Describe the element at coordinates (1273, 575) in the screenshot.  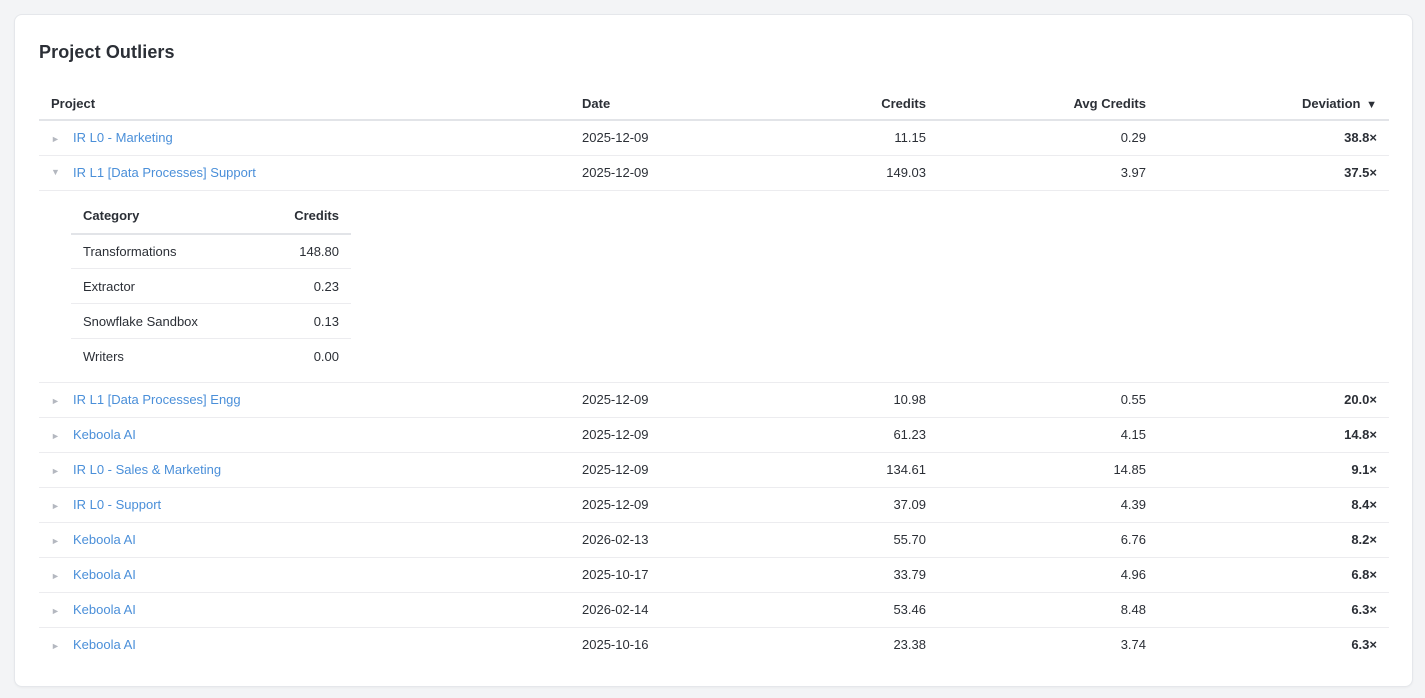
I see `deviation-cell: 6.8×` at that location.